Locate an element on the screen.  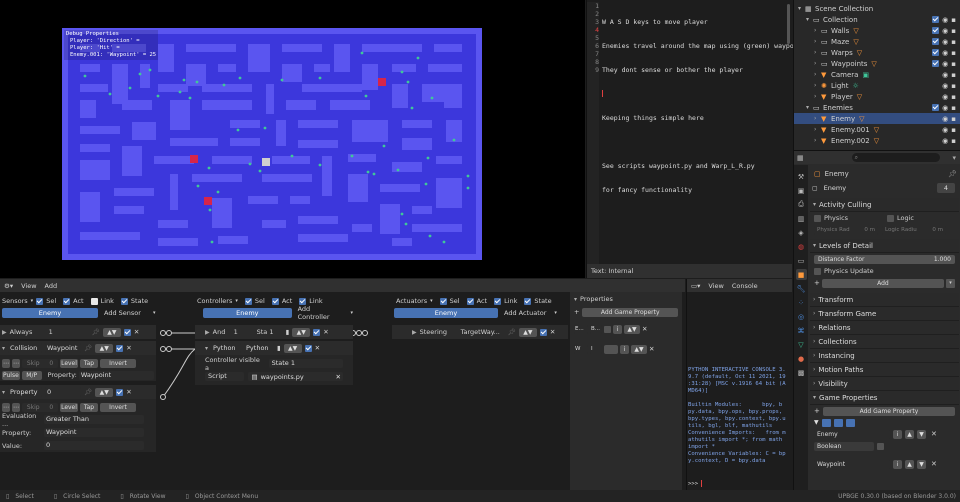
physics-update-checkbox is located at coordinates (817, 271).